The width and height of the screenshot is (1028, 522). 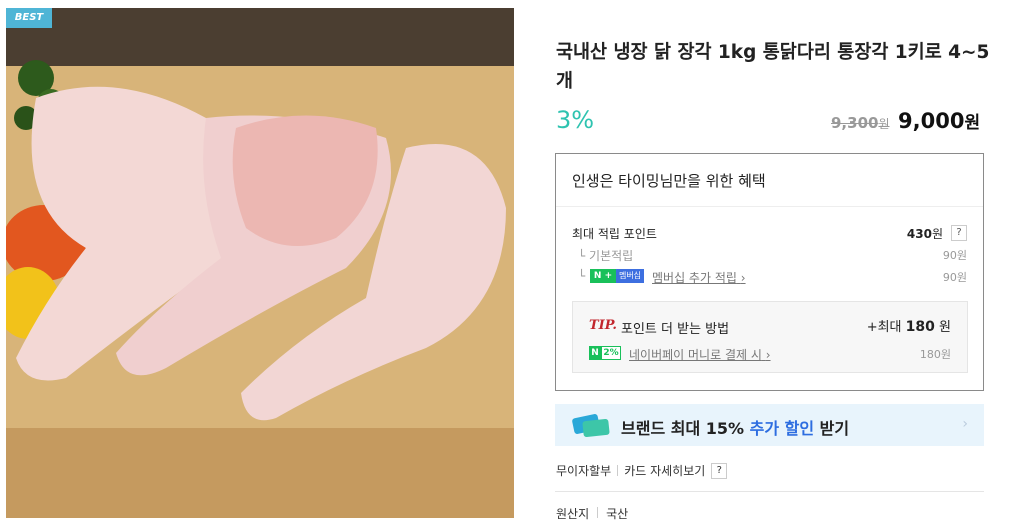 What do you see at coordinates (855, 123) in the screenshot?
I see `original-price-value: 9,300` at bounding box center [855, 123].